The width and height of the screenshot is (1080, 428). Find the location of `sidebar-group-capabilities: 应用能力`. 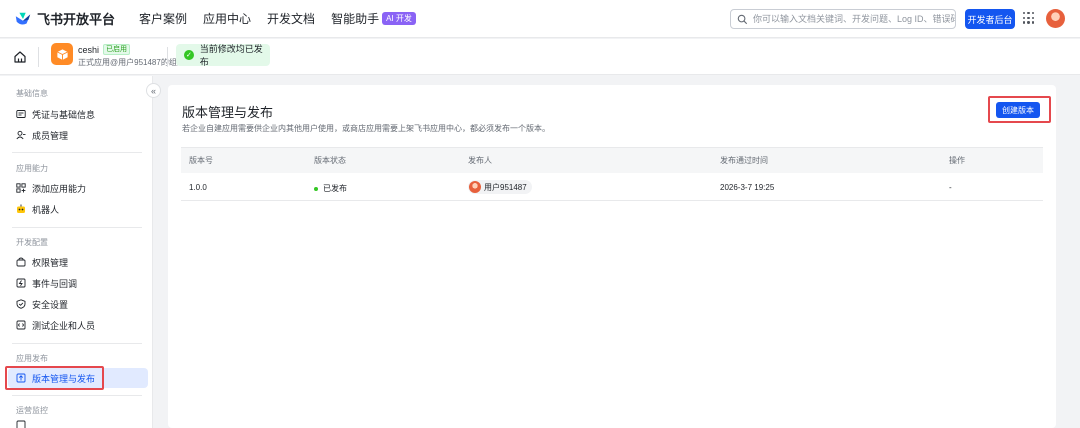

sidebar-group-capabilities: 应用能力 is located at coordinates (32, 168).